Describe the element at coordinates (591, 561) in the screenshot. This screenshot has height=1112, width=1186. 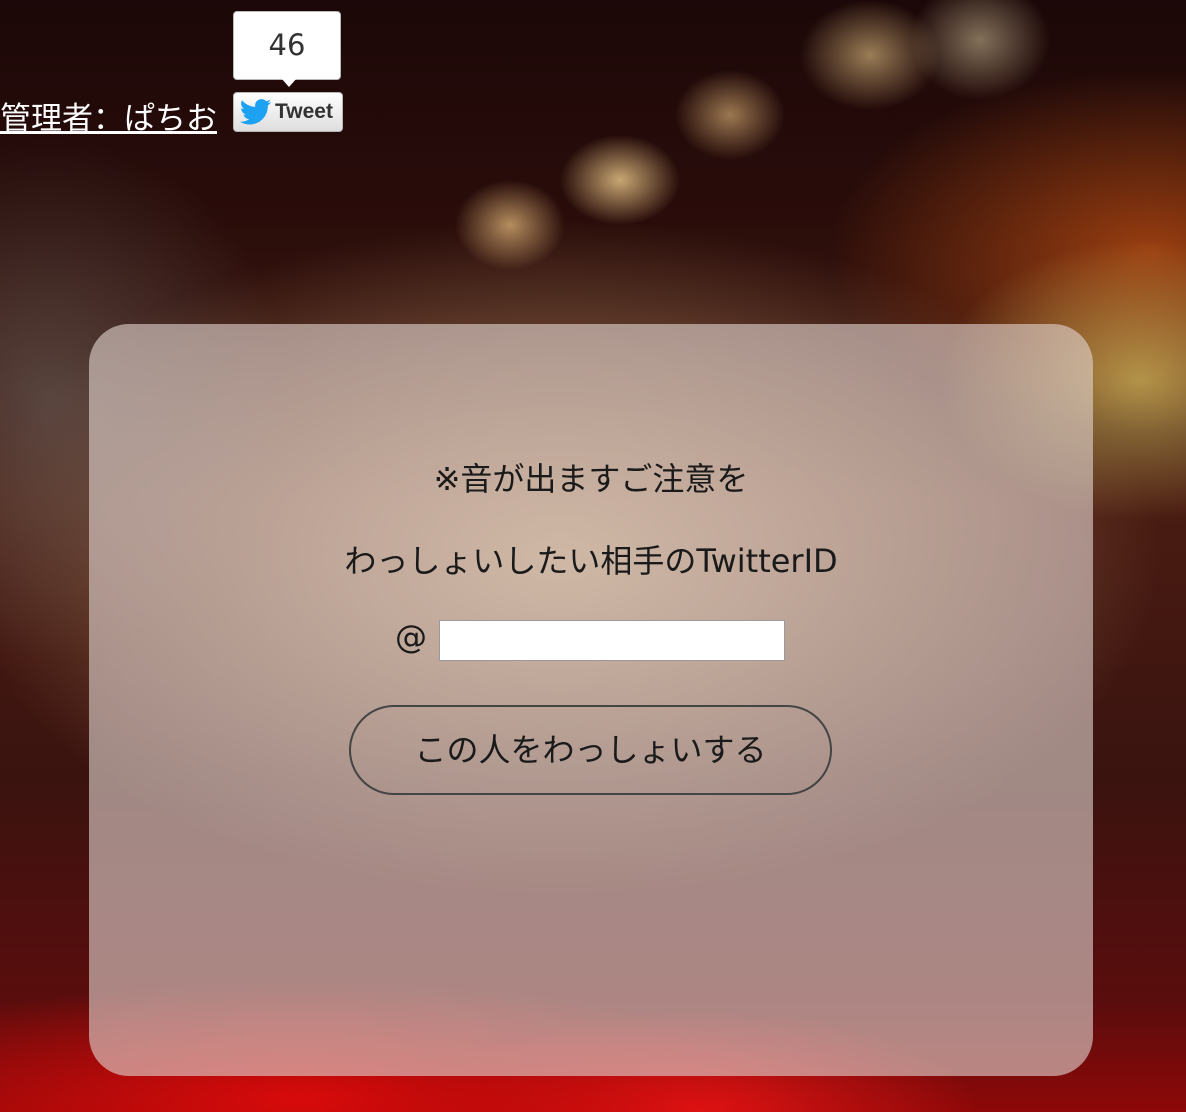
I see `twitter-id-prompt: わっしょいしたい相手のTwitterID` at that location.